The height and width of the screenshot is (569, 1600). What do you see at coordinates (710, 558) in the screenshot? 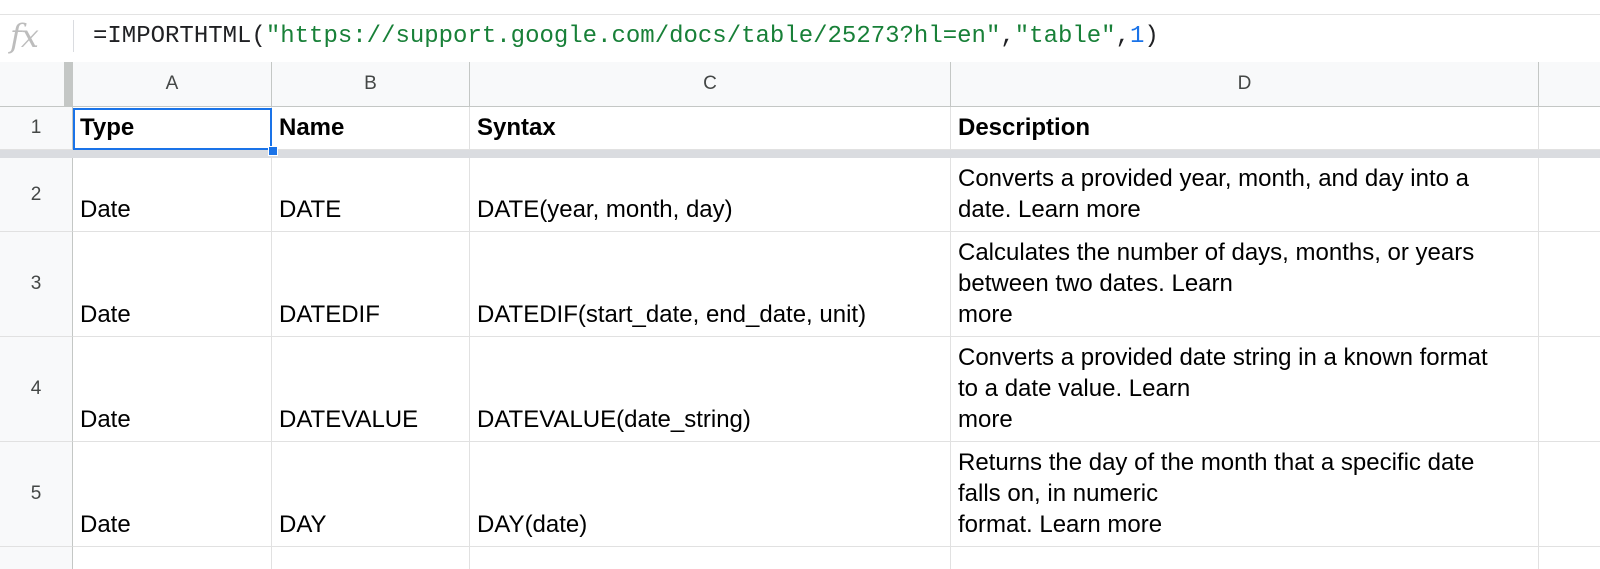
I see `cell-c6` at bounding box center [710, 558].